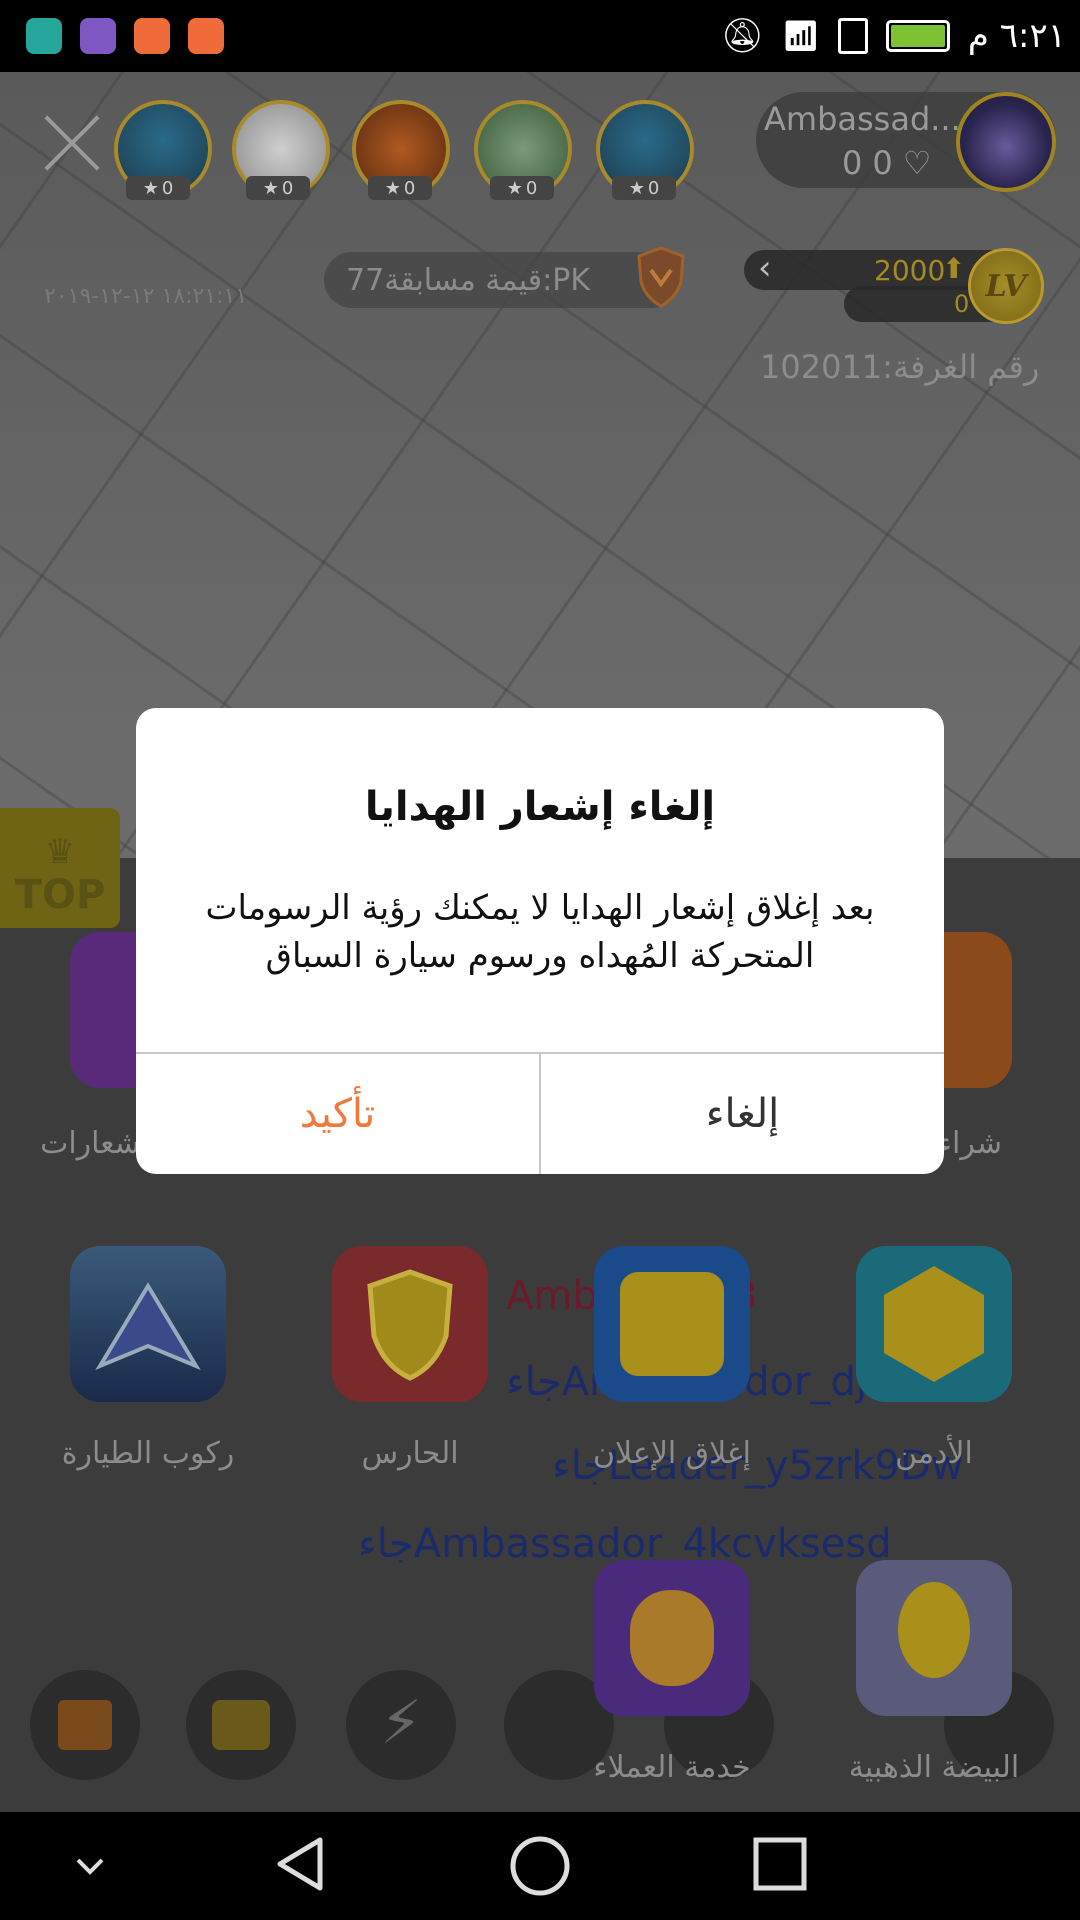 This screenshot has width=1080, height=1920. I want to click on level-pill: ‹ 2000 ⬆ 0 LV, so click(894, 286).